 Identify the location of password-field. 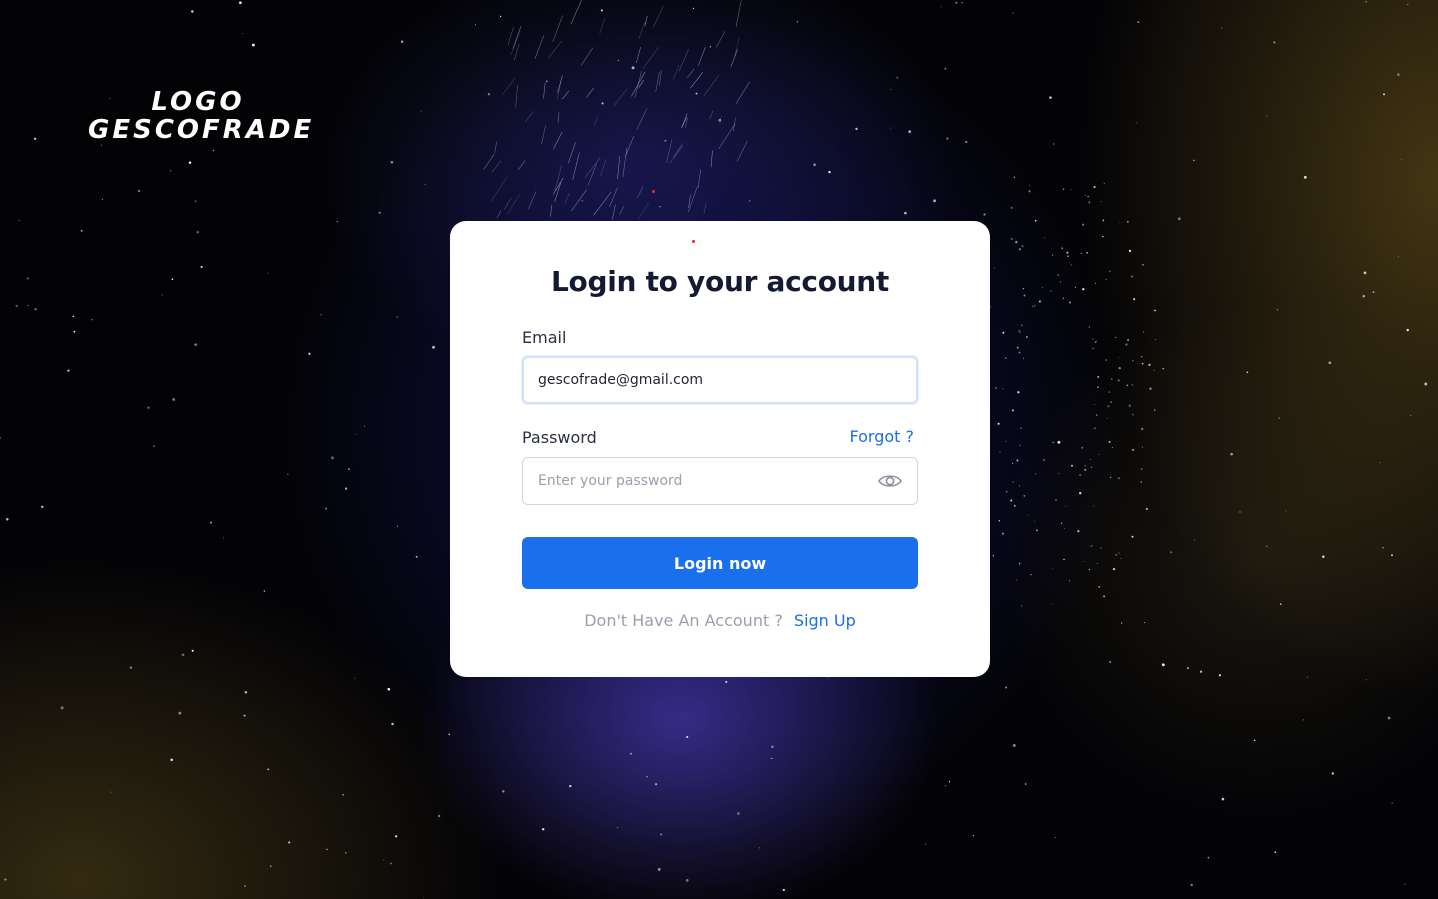
(720, 481).